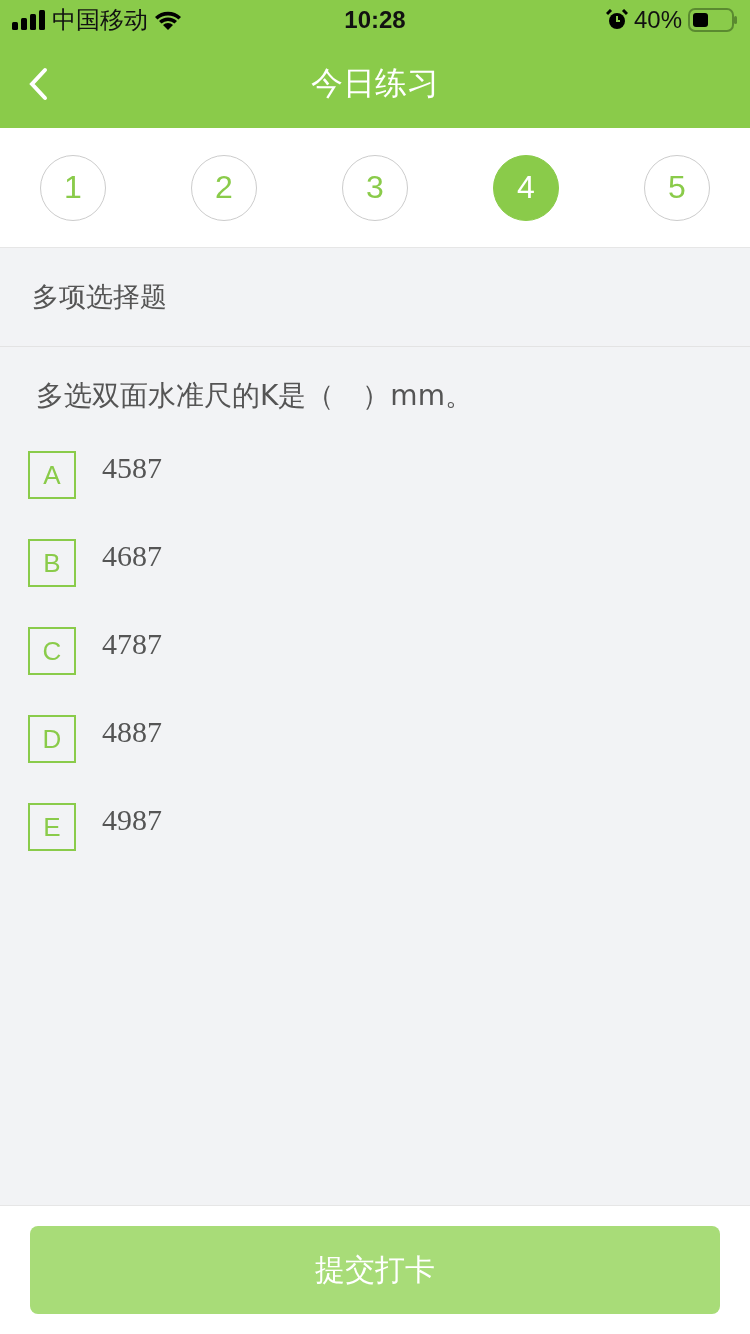 The width and height of the screenshot is (750, 1334). I want to click on question-number: 2, so click(224, 187).